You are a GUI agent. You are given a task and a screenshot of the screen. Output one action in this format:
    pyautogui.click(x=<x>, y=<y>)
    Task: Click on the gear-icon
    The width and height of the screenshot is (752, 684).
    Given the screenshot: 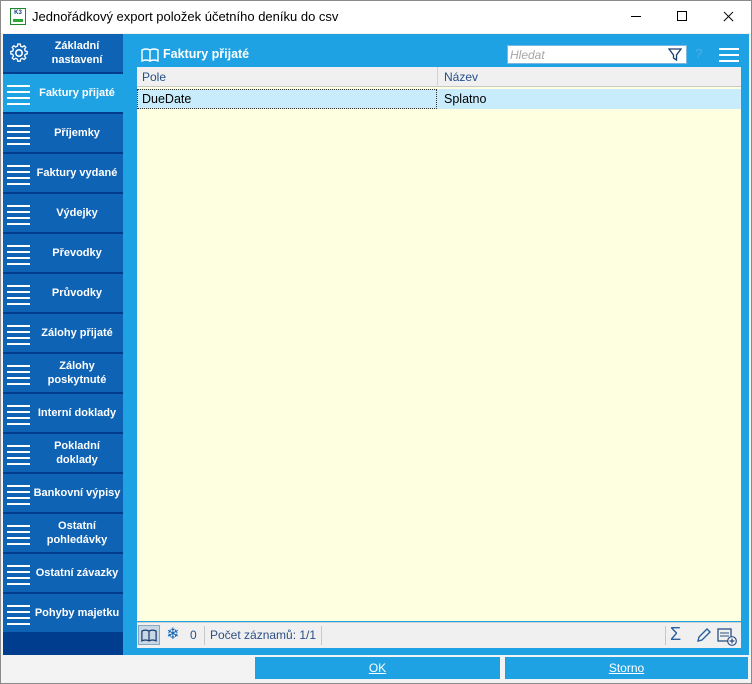 What is the action you would take?
    pyautogui.click(x=19, y=52)
    